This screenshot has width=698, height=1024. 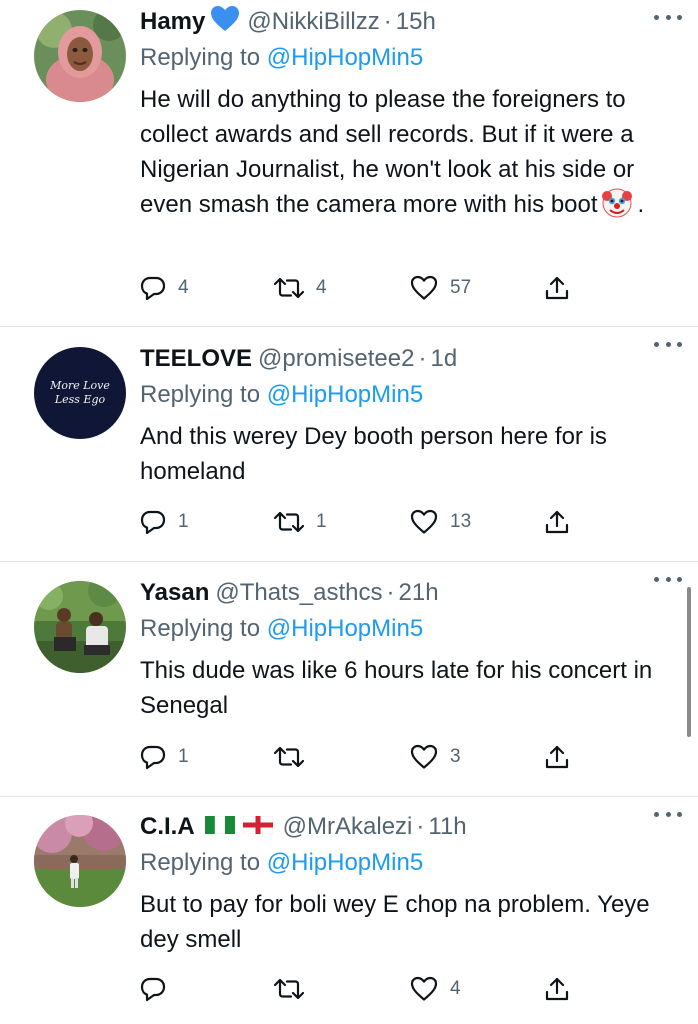 What do you see at coordinates (80, 399) in the screenshot?
I see `avatar-text-2: Less Ego` at bounding box center [80, 399].